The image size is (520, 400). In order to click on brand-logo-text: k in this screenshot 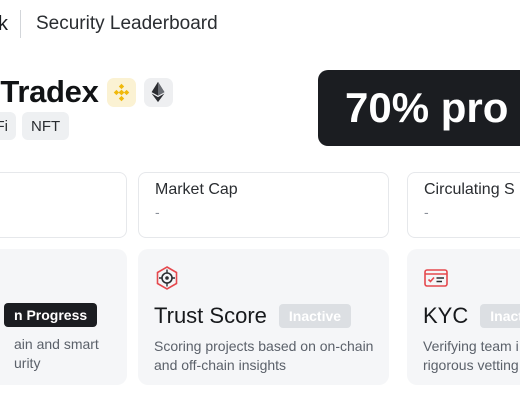, I will do `click(4, 24)`.